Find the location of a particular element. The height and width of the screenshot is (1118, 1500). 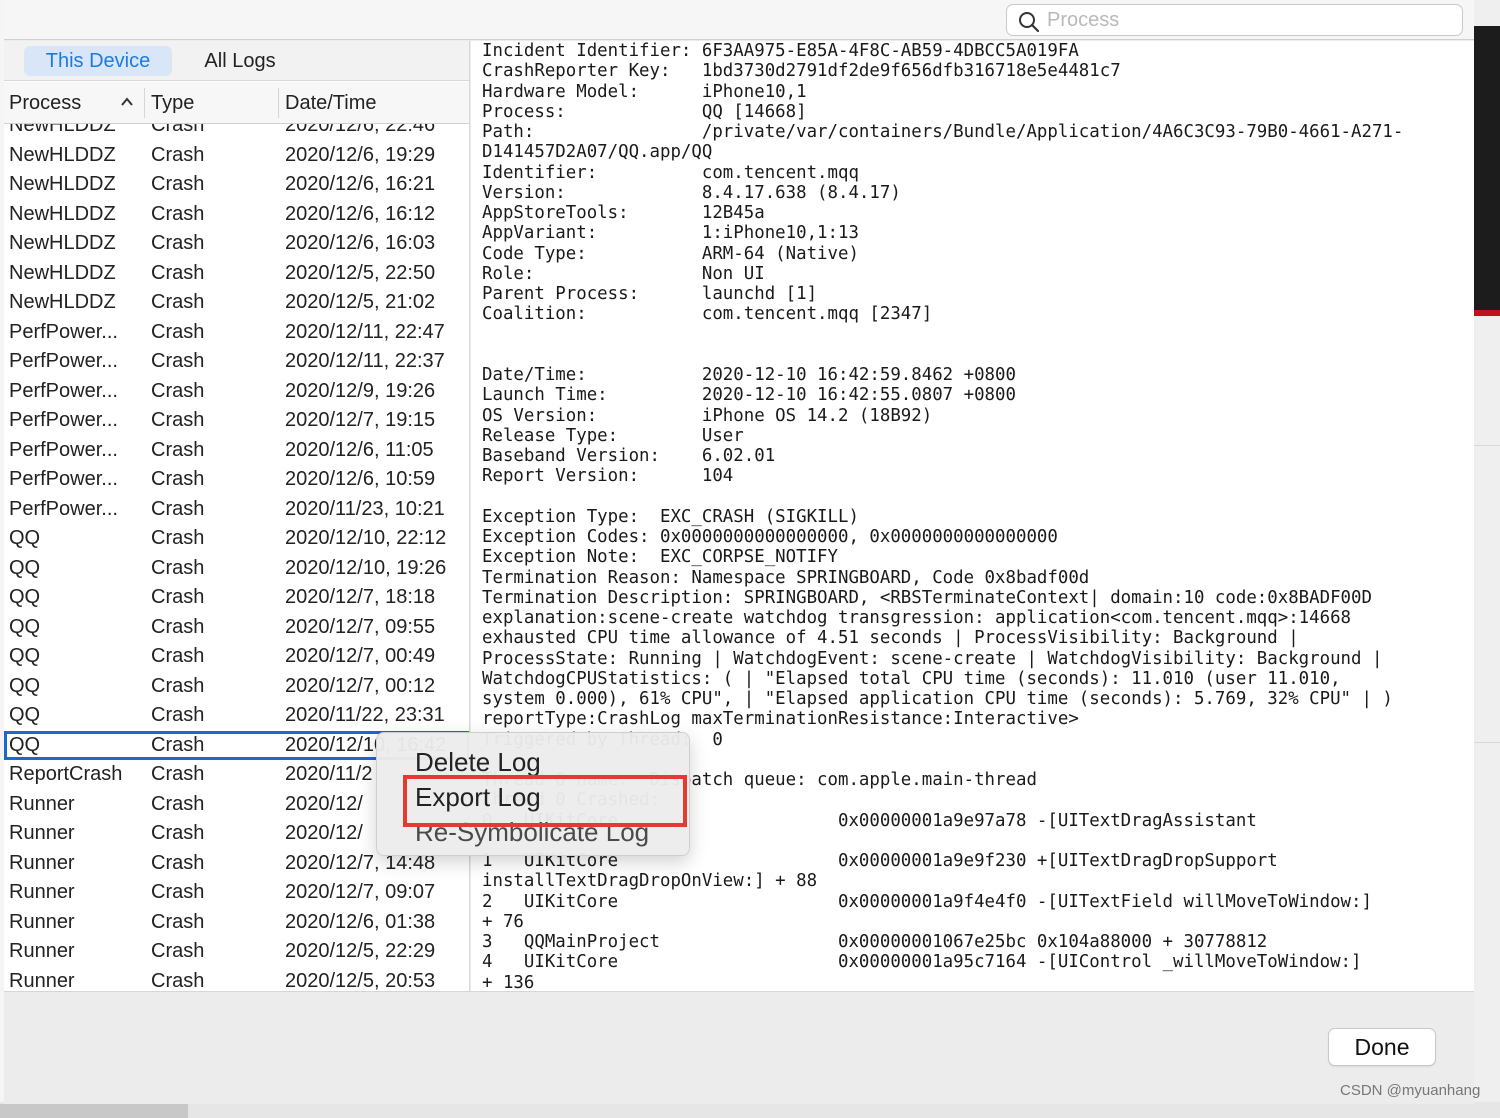

cell-datetime: 2020/12/10, 22:12 is located at coordinates (366, 538).